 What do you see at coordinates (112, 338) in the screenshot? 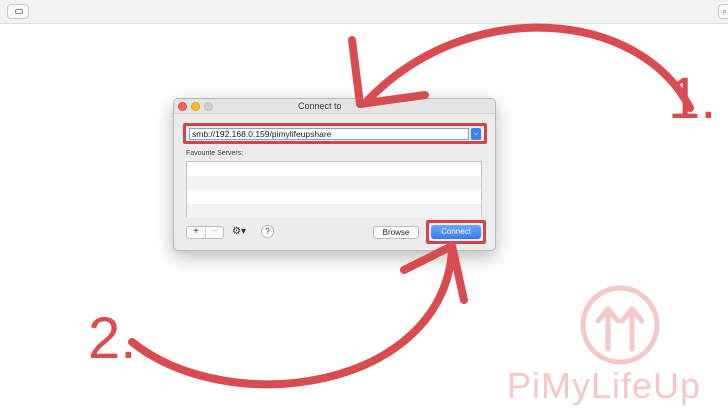
I see `step-2-label: 2.` at bounding box center [112, 338].